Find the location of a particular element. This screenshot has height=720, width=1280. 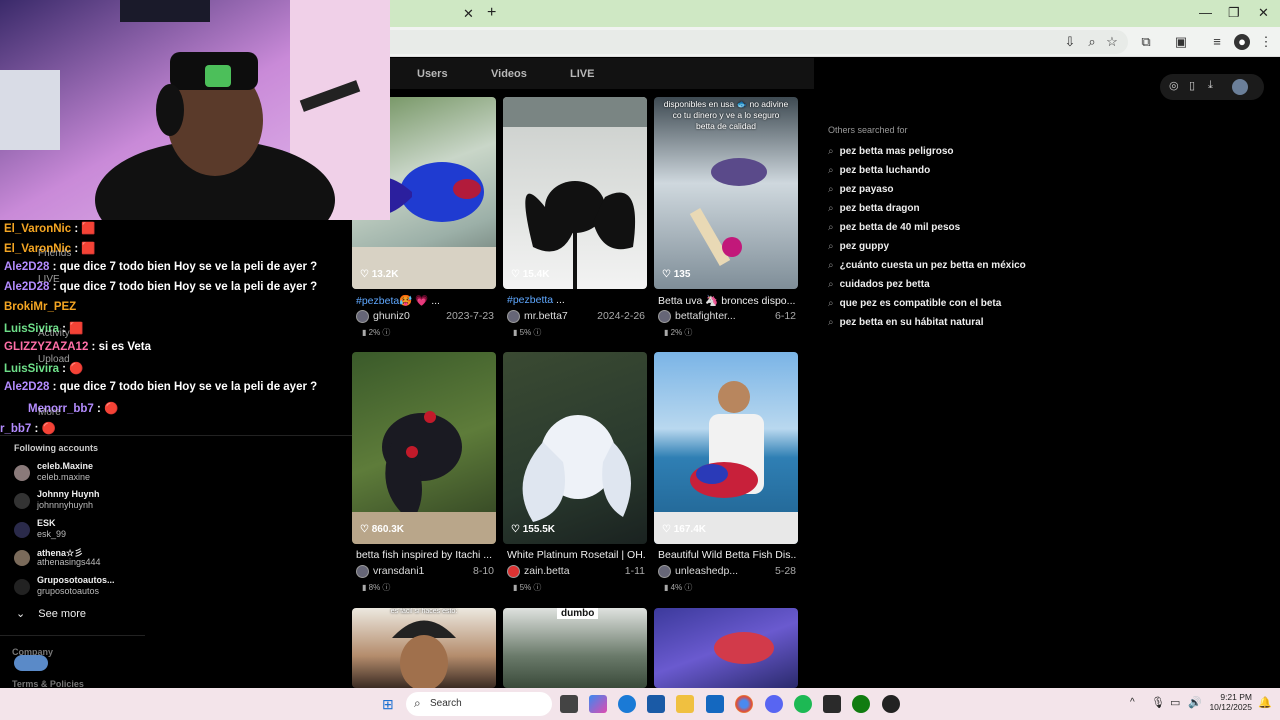

copilot-icon is located at coordinates (598, 704).